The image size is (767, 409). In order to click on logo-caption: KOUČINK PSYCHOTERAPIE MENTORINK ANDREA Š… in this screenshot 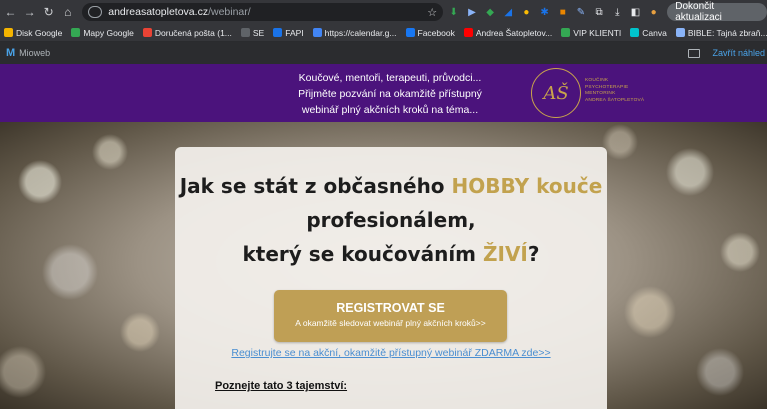, I will do `click(614, 91)`.